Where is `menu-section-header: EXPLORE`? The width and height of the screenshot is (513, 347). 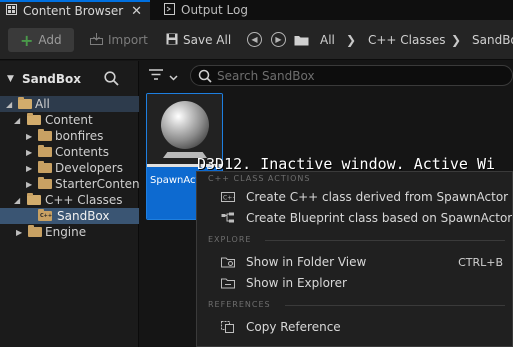 menu-section-header: EXPLORE is located at coordinates (230, 239).